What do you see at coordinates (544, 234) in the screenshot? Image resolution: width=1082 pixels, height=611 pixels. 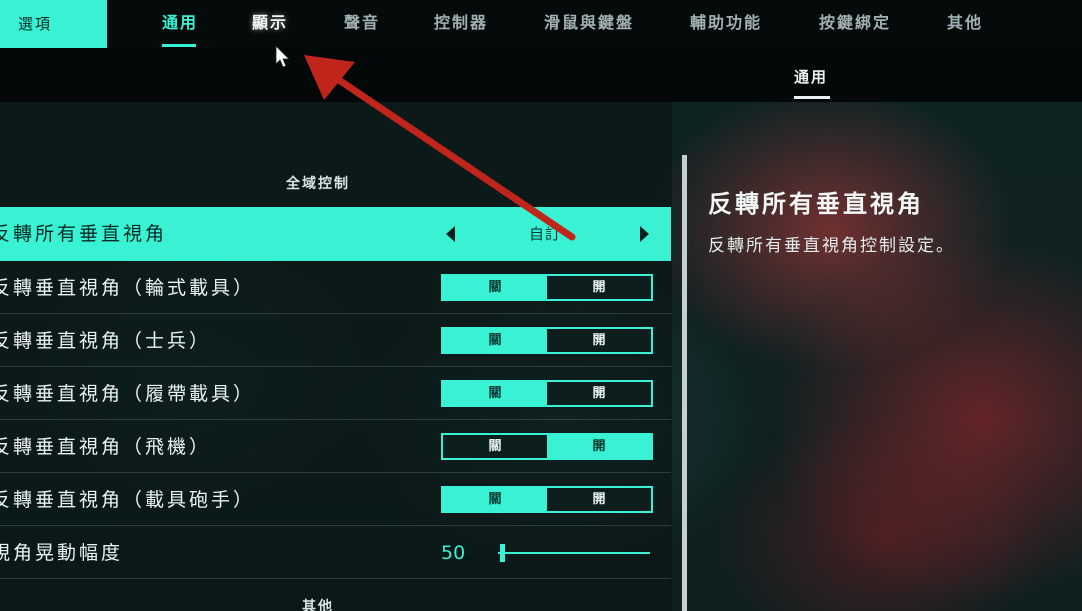 I see `selector-value: 自訂` at bounding box center [544, 234].